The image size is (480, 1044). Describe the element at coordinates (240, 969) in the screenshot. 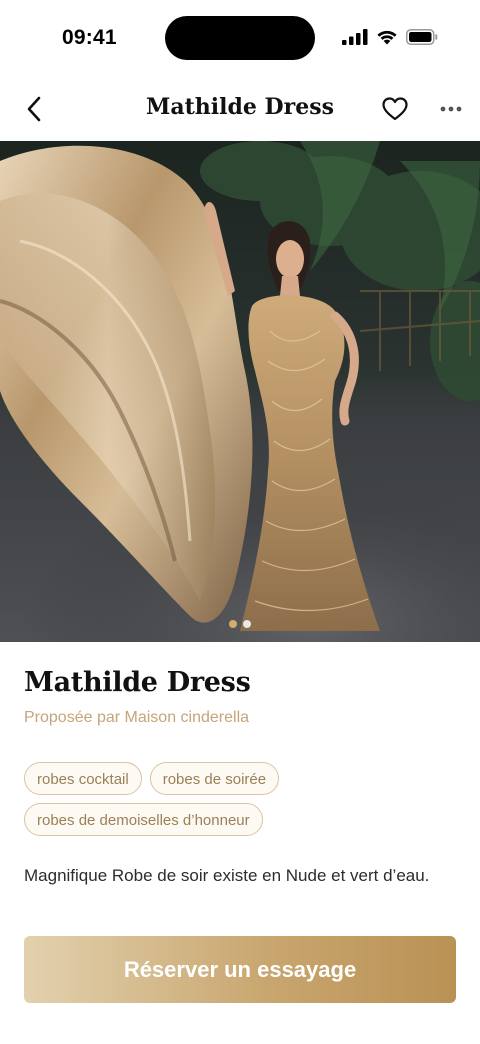

I see `book-fitting-button: Réserver un essayage` at that location.